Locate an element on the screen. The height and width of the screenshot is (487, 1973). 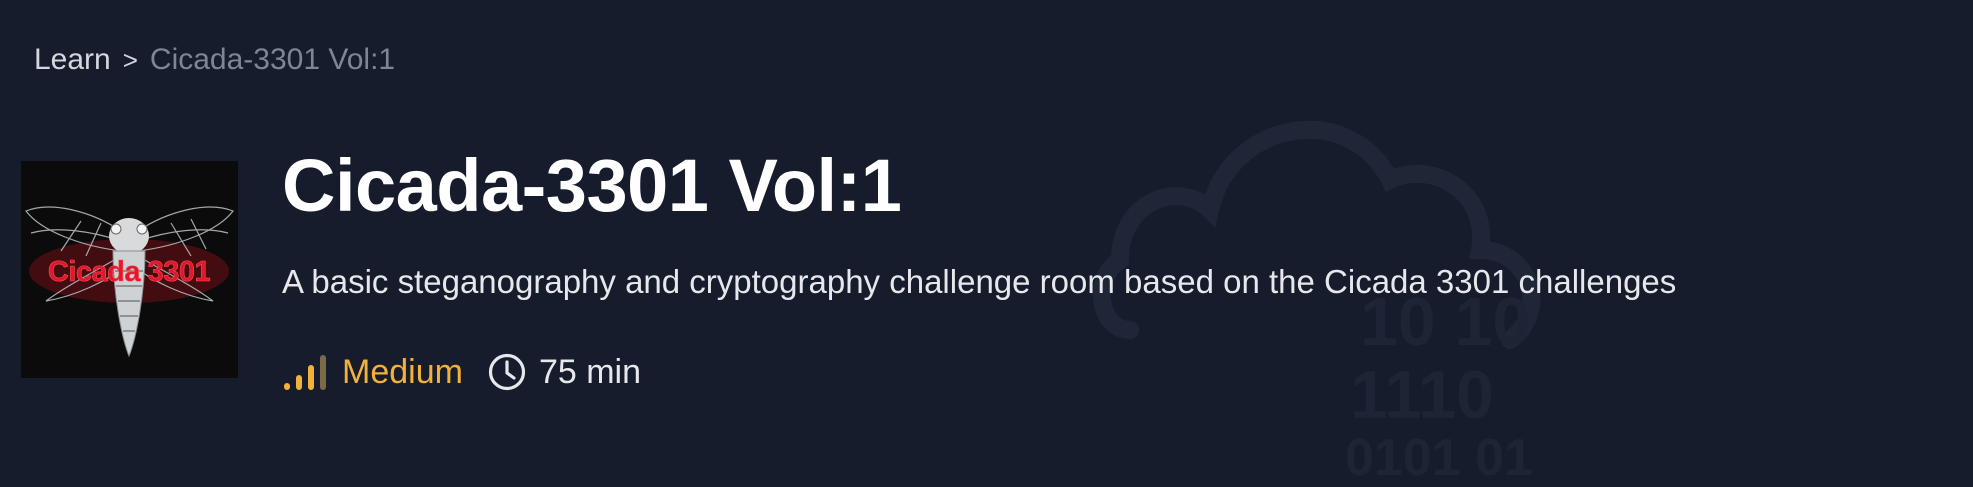
room-meta: Medium 75 min is located at coordinates (461, 372).